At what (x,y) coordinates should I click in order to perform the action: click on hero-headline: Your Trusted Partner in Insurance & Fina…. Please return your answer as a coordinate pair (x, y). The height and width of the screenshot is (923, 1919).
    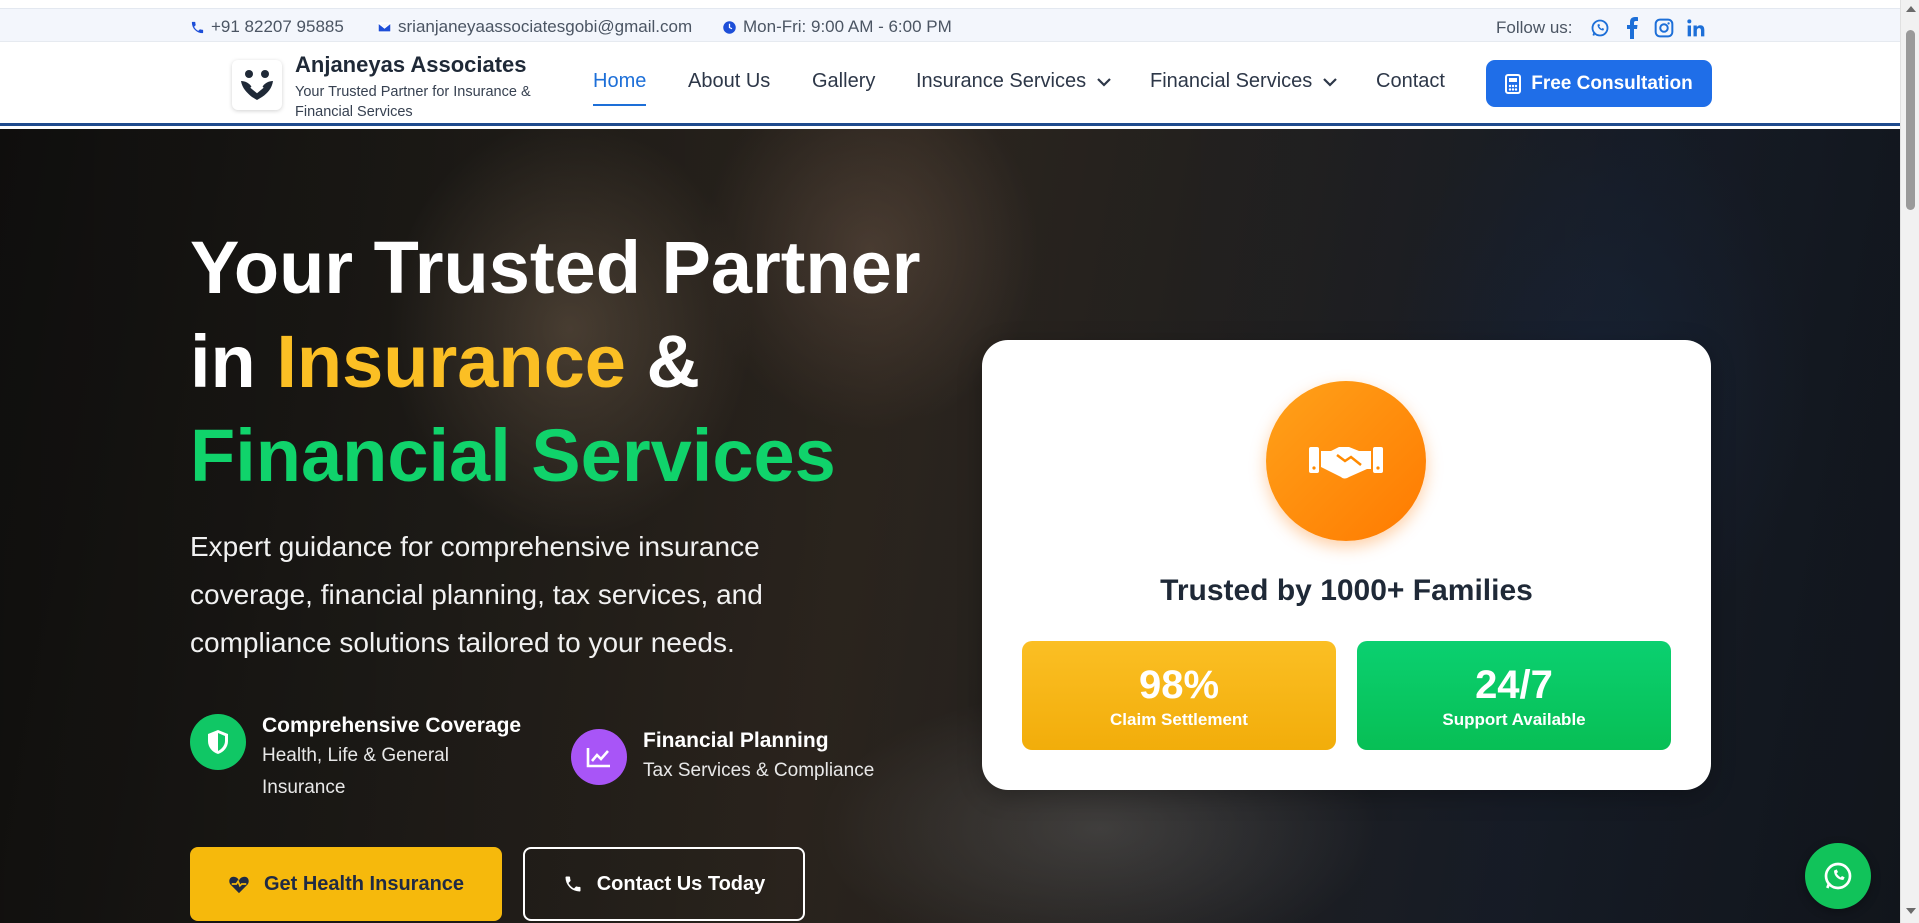
    Looking at the image, I should click on (555, 362).